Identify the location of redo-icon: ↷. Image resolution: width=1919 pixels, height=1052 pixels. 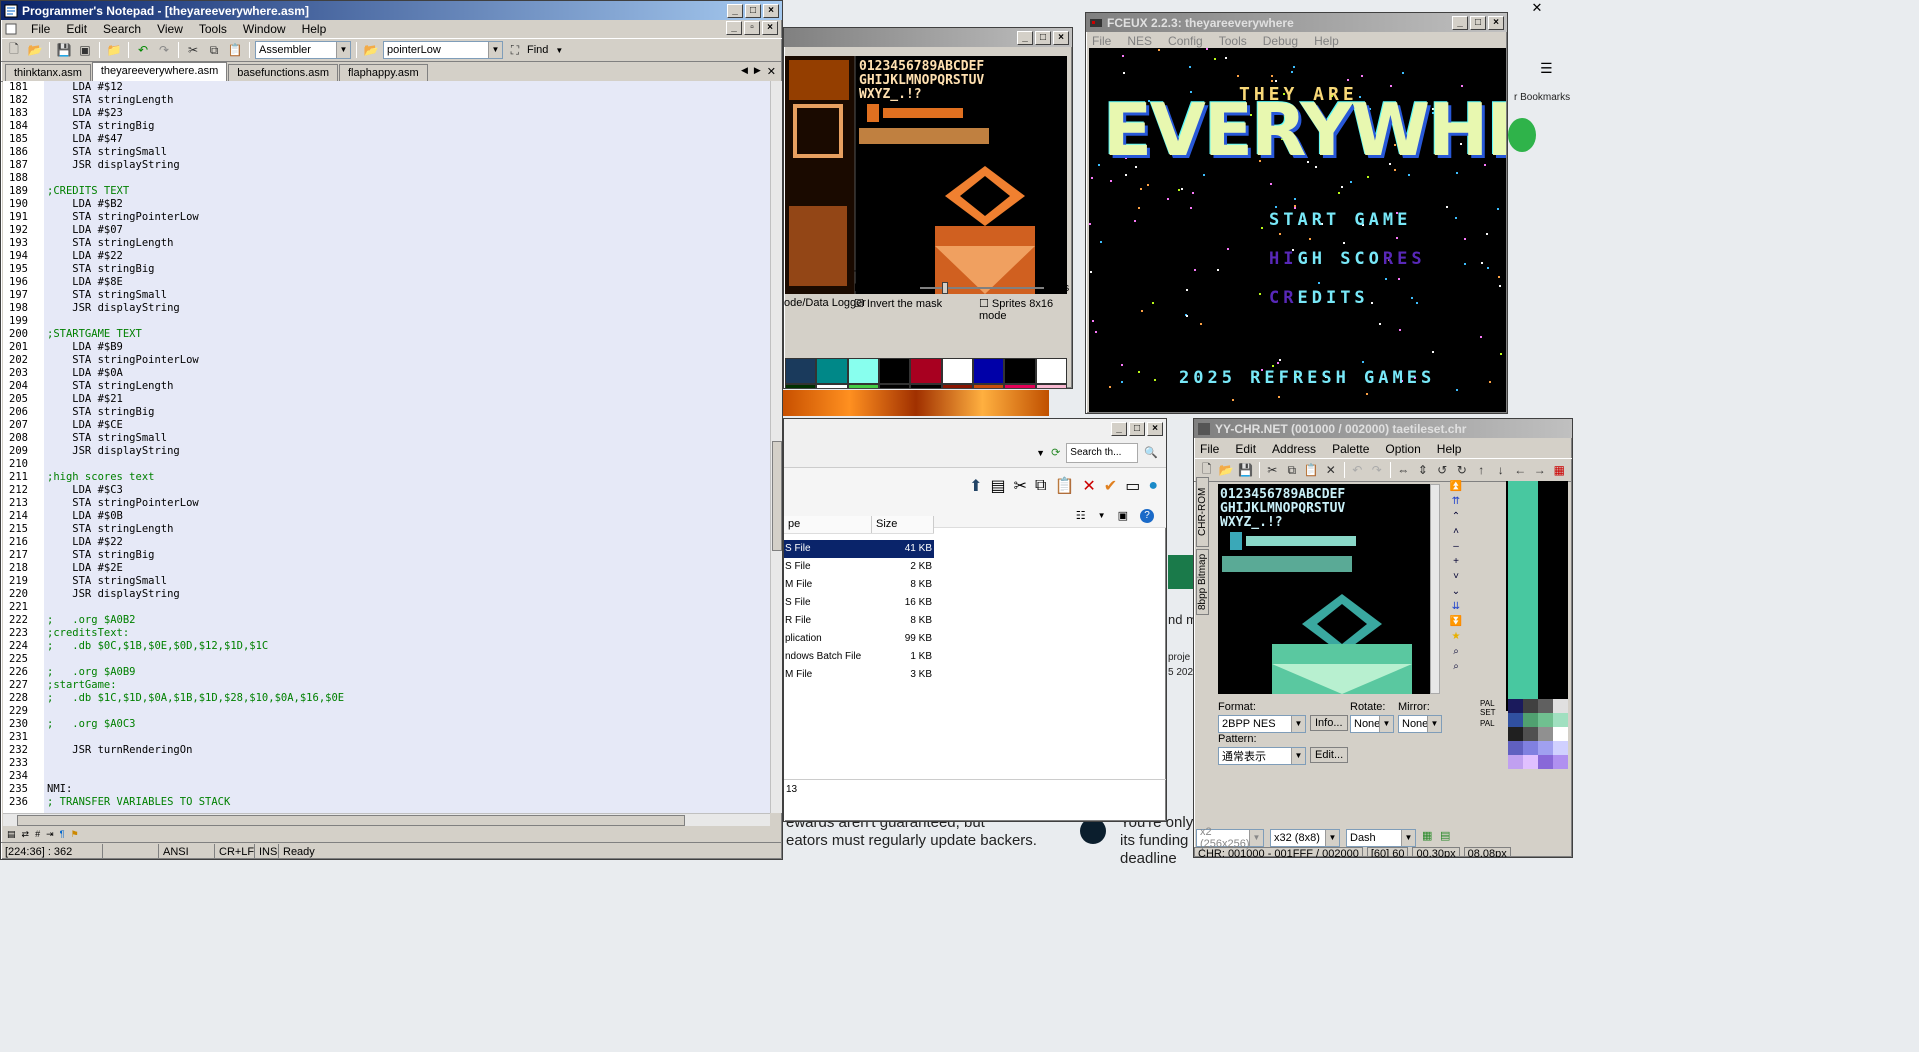
(1377, 470).